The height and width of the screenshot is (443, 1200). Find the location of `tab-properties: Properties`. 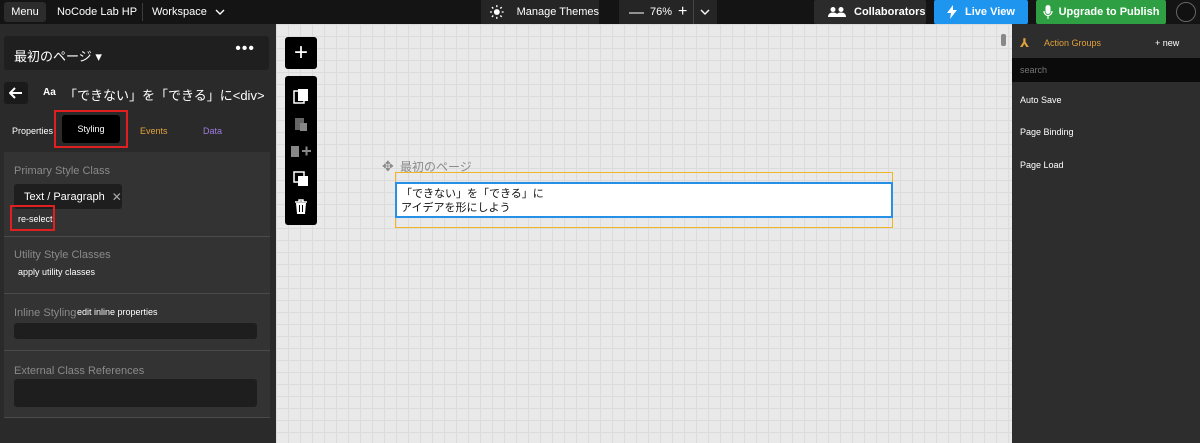

tab-properties: Properties is located at coordinates (32, 131).